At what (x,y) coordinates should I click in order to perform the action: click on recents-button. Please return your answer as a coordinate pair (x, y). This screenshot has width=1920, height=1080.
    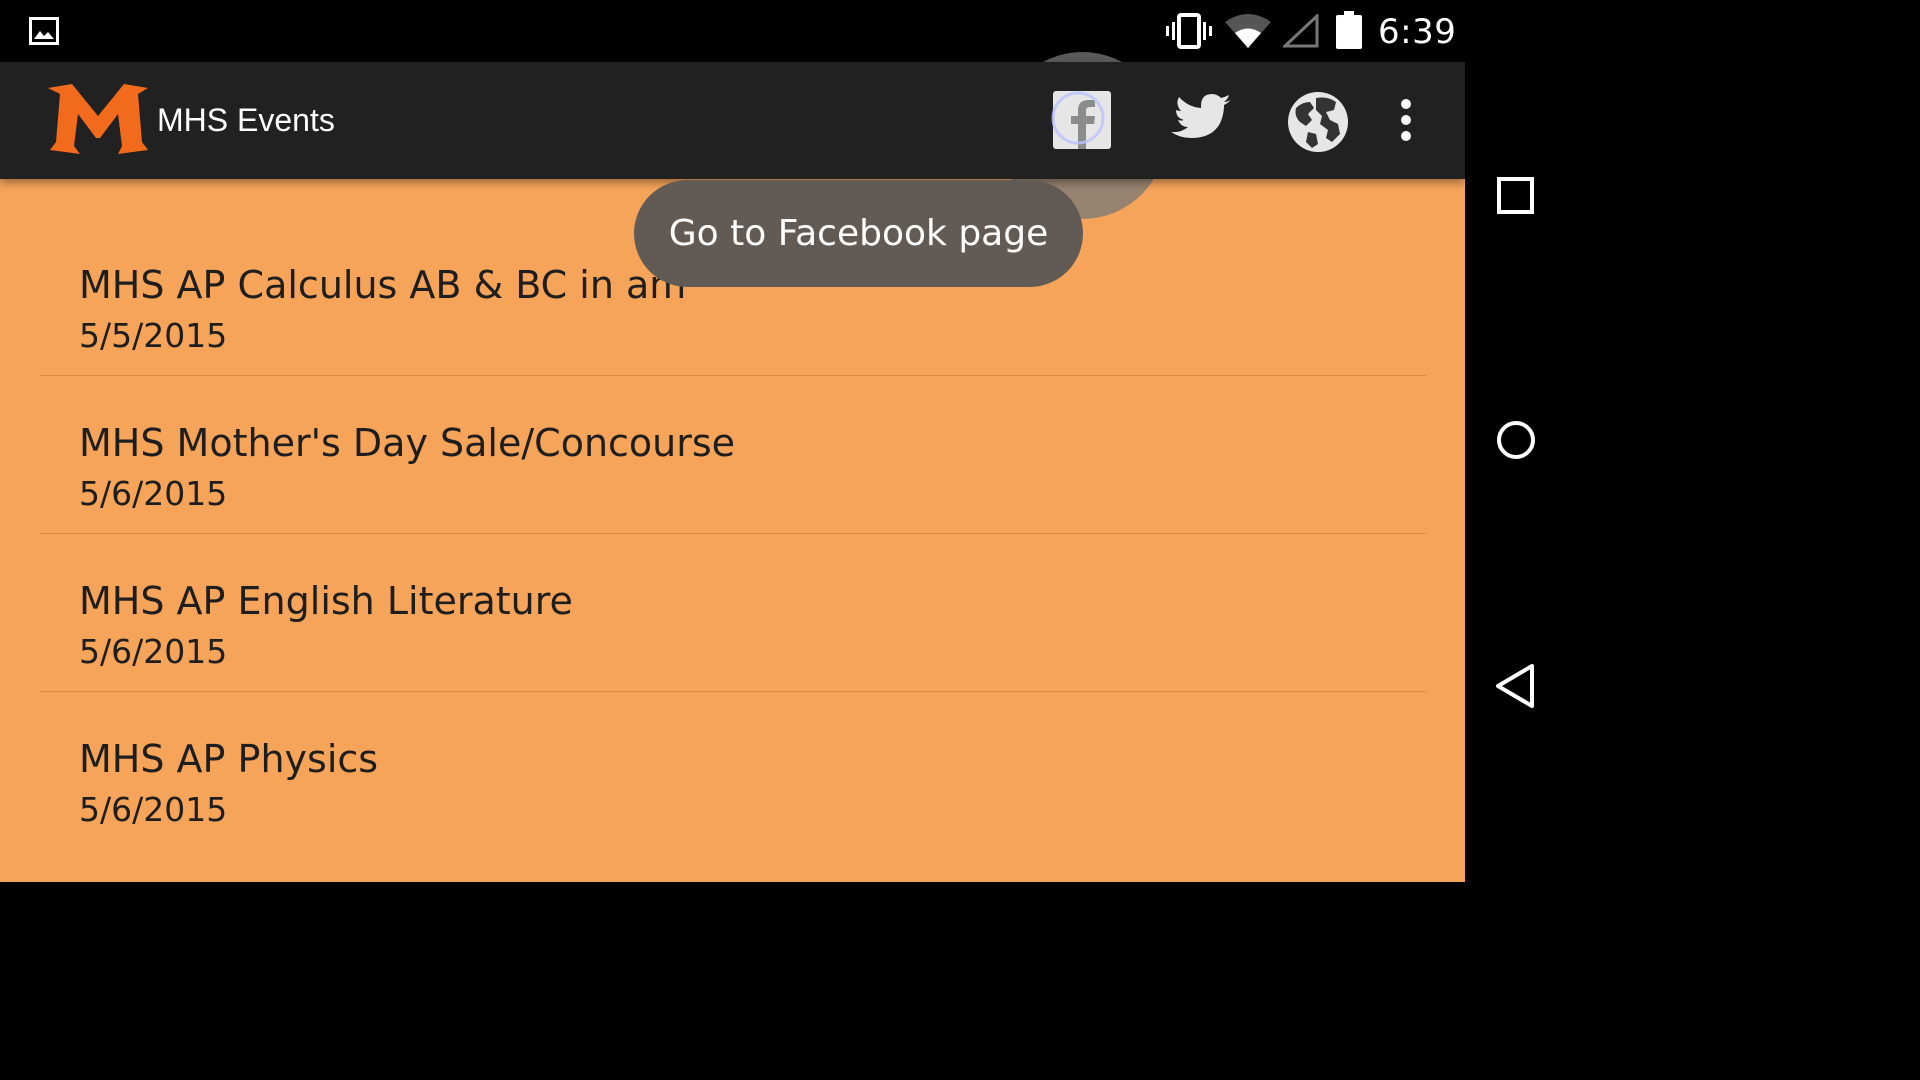
    Looking at the image, I should click on (1516, 196).